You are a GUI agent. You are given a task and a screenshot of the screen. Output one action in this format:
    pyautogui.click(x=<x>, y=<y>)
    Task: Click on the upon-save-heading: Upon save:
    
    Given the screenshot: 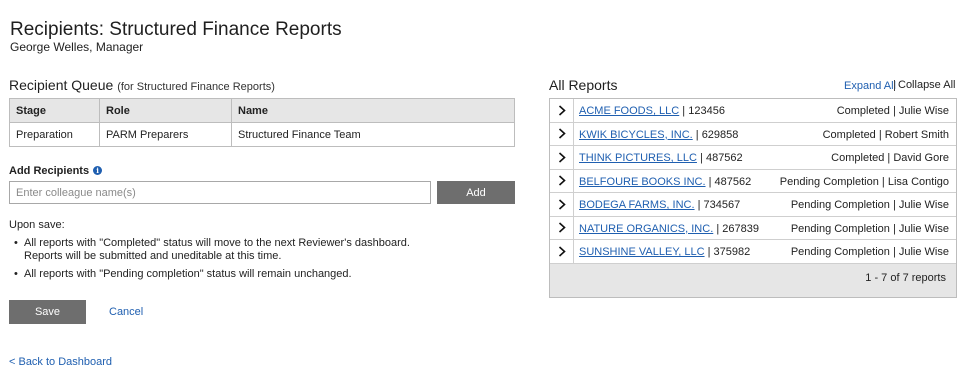 What is the action you would take?
    pyautogui.click(x=37, y=225)
    